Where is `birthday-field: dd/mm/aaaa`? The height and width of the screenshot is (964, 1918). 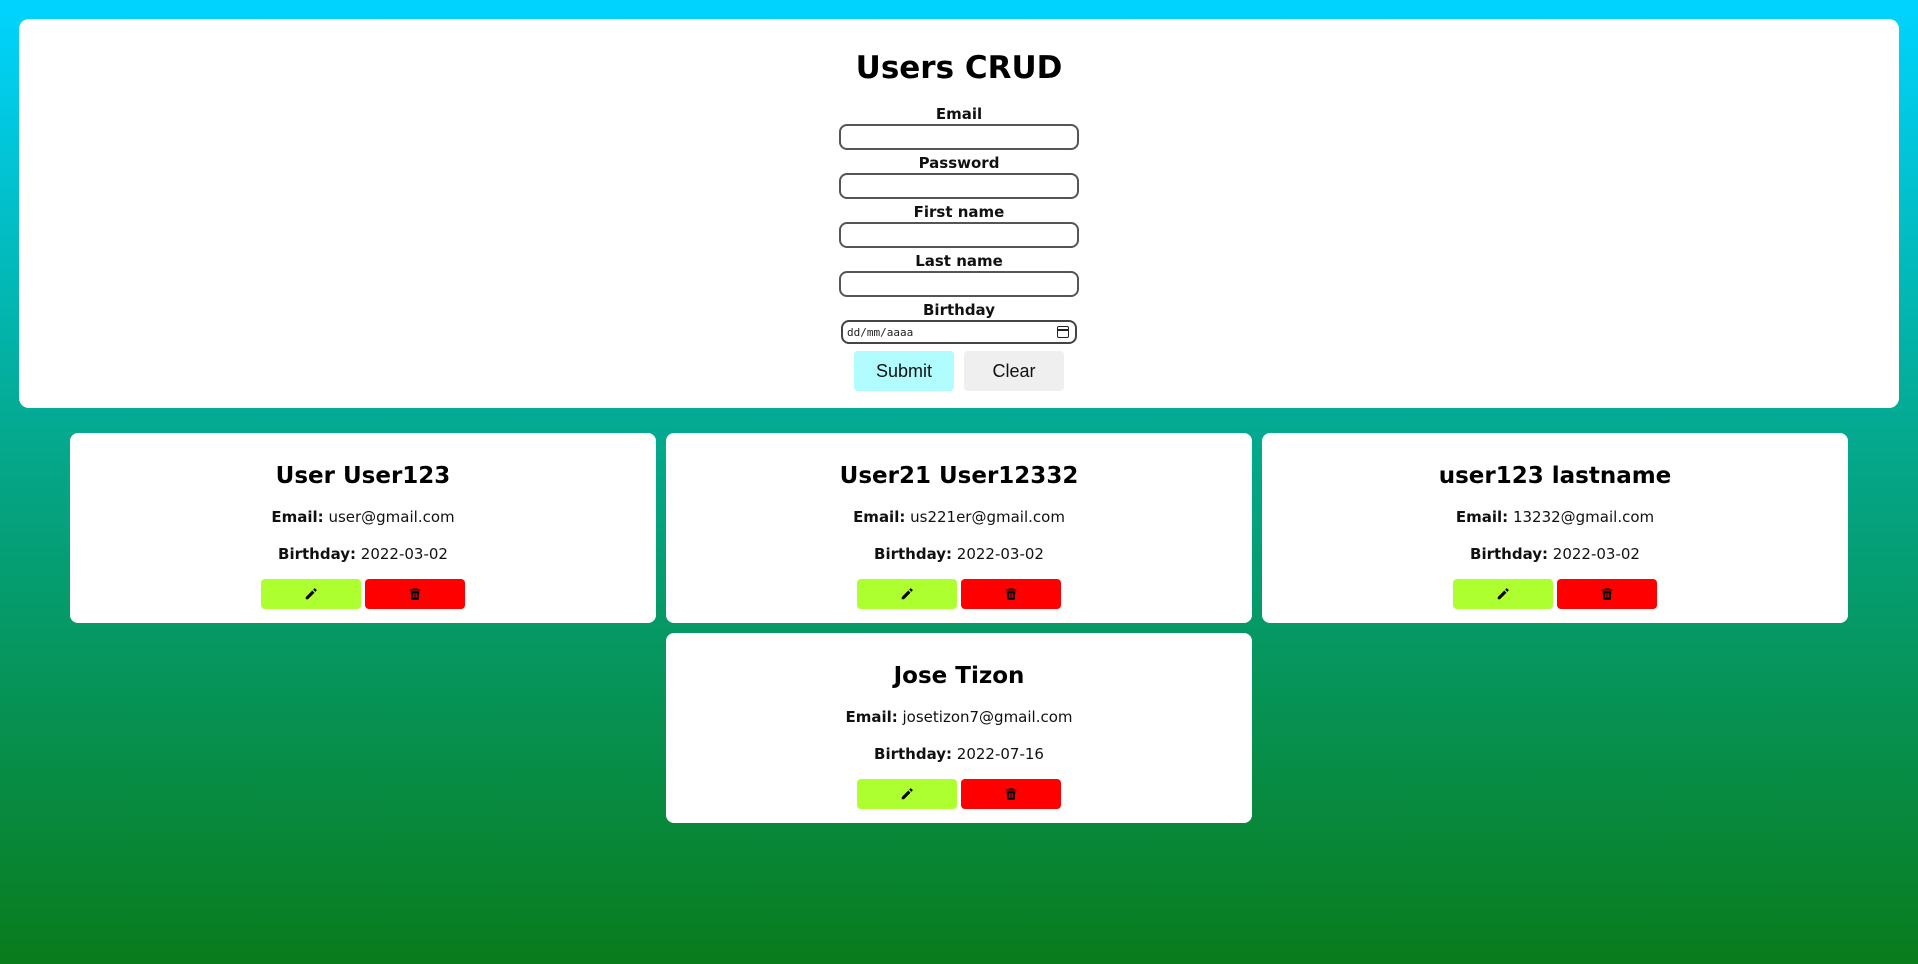 birthday-field: dd/mm/aaaa is located at coordinates (959, 332).